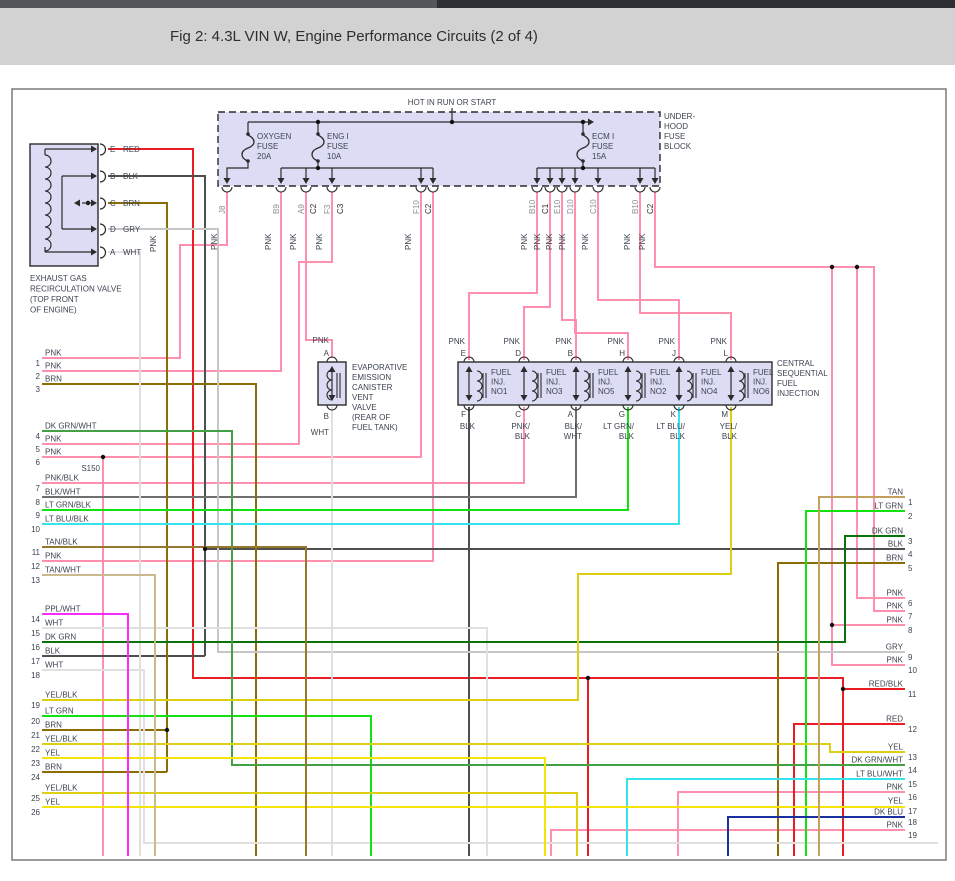  Describe the element at coordinates (674, 414) in the screenshot. I see `injector-bottom-pin: K` at that location.